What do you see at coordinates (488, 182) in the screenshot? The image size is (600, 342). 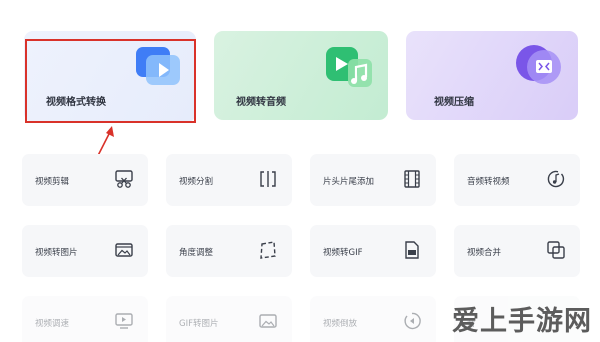 I see `tool-label: 音频转视频` at bounding box center [488, 182].